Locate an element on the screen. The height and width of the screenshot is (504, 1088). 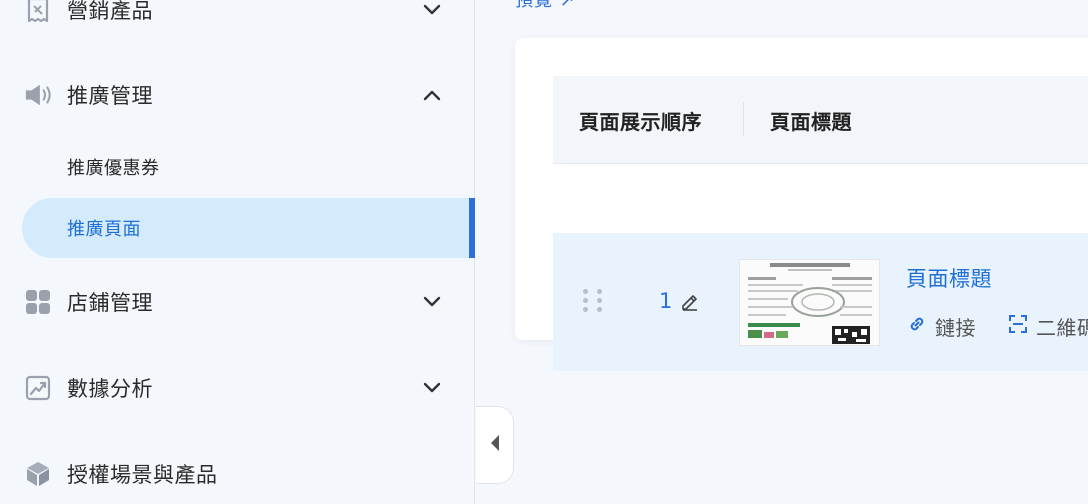
chart-trend-icon is located at coordinates (38, 388).